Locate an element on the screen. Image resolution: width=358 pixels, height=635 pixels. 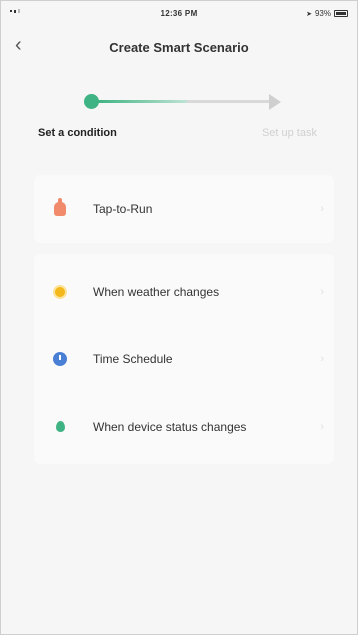
status-time: 12:36 PM is located at coordinates (179, 13).